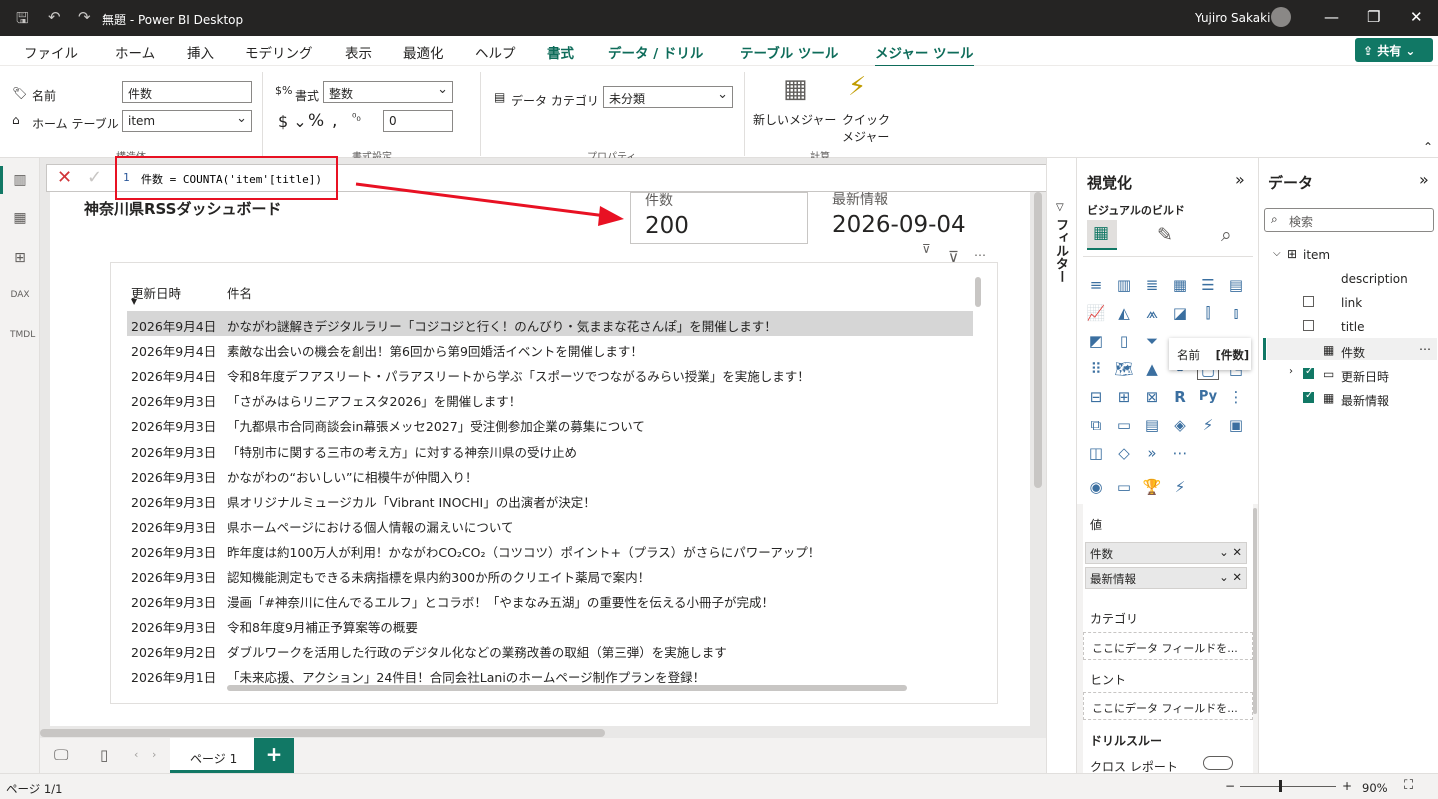  I want to click on remove-field-icon: ⌄ ✕, so click(1230, 577).